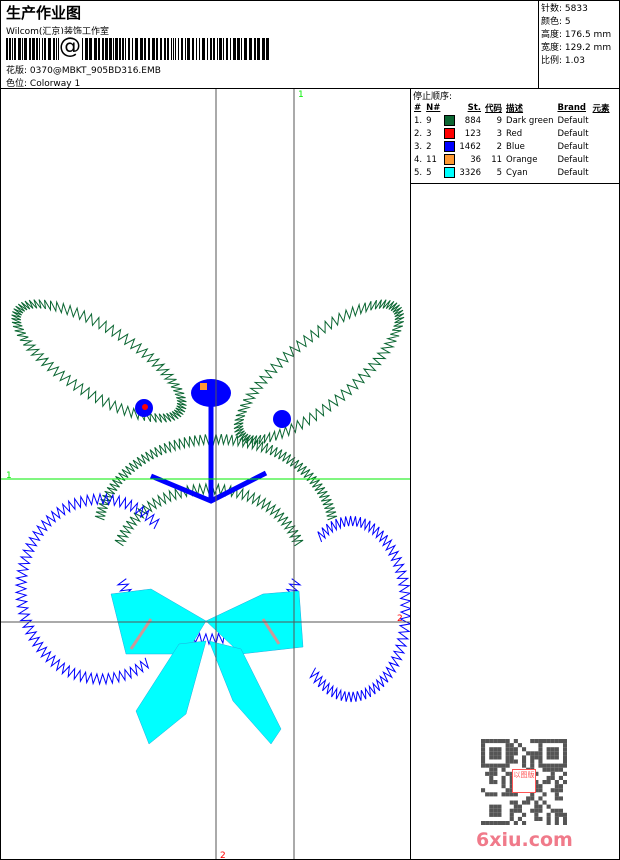 The height and width of the screenshot is (860, 620). I want to click on left-ear-outline, so click(99, 361).